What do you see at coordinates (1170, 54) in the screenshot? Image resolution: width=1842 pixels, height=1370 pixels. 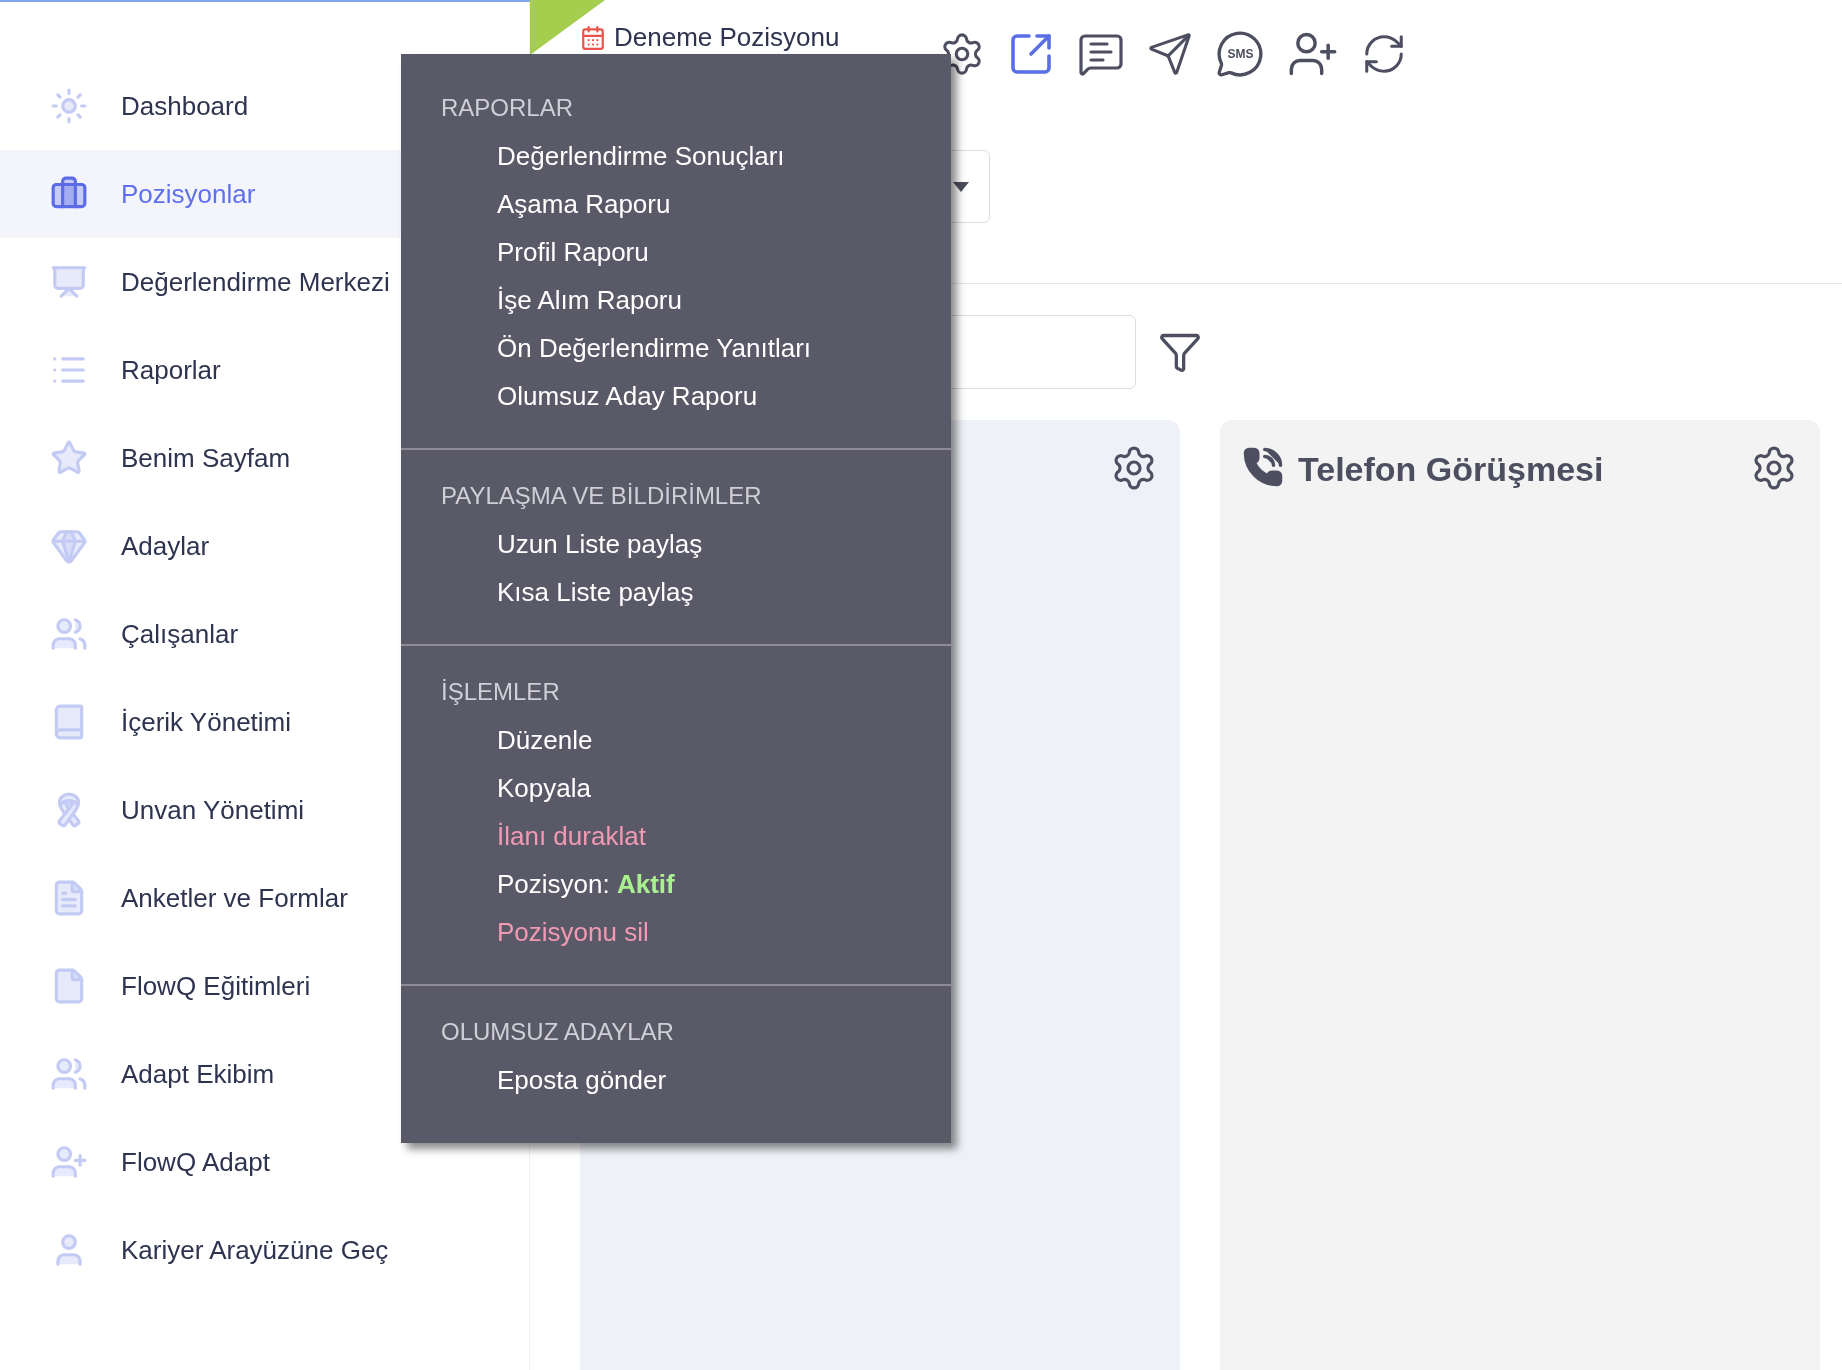 I see `send-button` at bounding box center [1170, 54].